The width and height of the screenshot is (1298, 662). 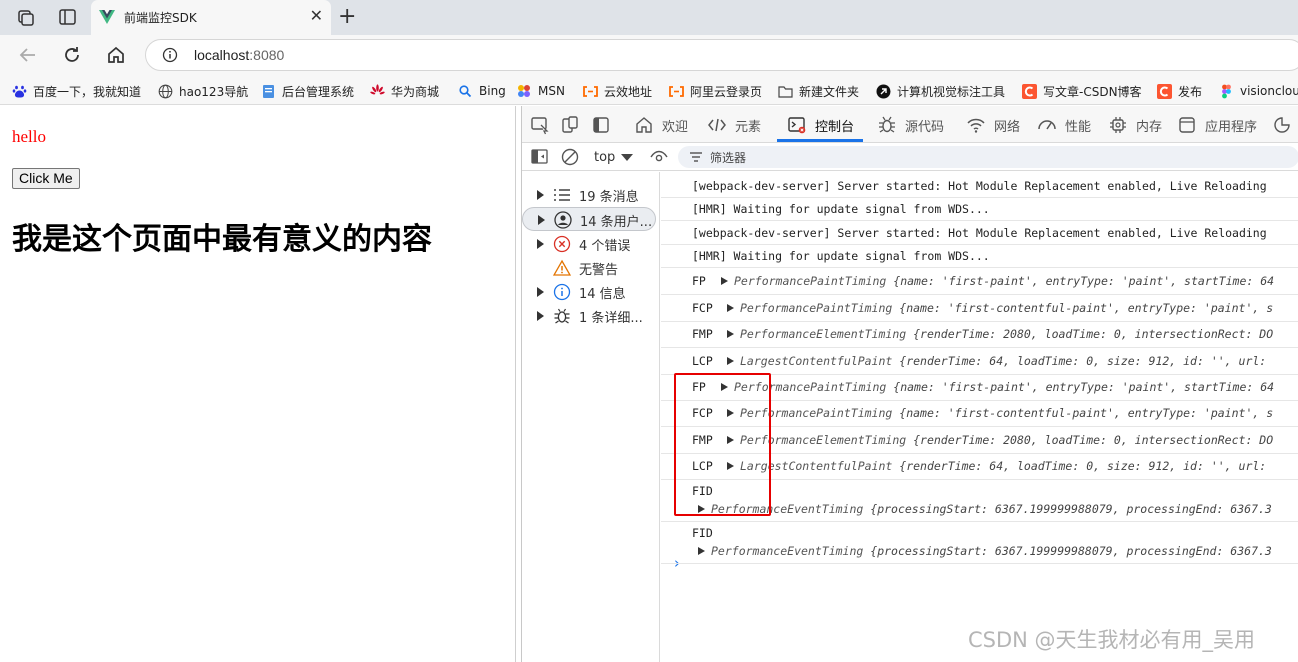 What do you see at coordinates (659, 157) in the screenshot?
I see `live-expression-eye-icon` at bounding box center [659, 157].